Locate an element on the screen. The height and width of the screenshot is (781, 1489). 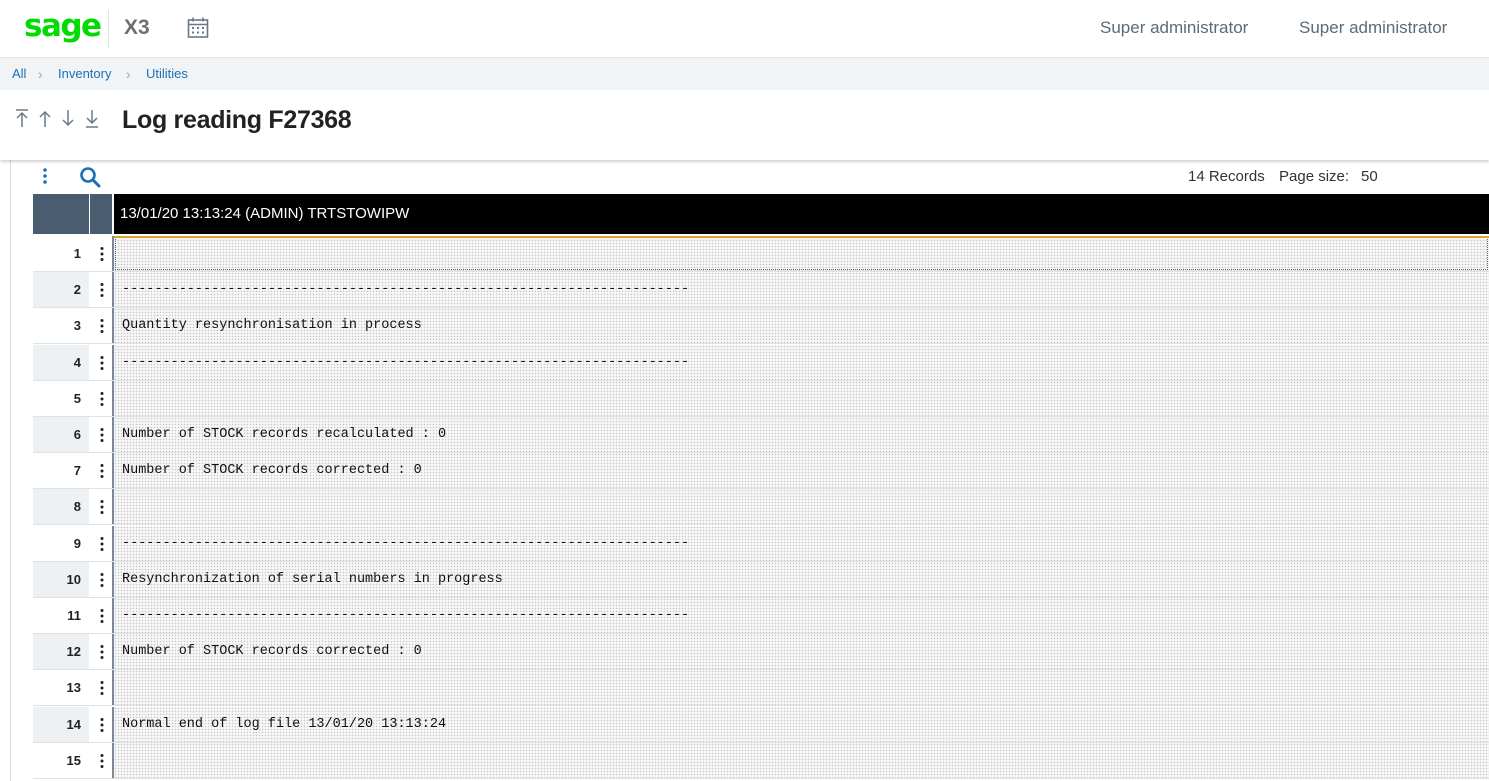
row-number: 7 is located at coordinates (77, 471).